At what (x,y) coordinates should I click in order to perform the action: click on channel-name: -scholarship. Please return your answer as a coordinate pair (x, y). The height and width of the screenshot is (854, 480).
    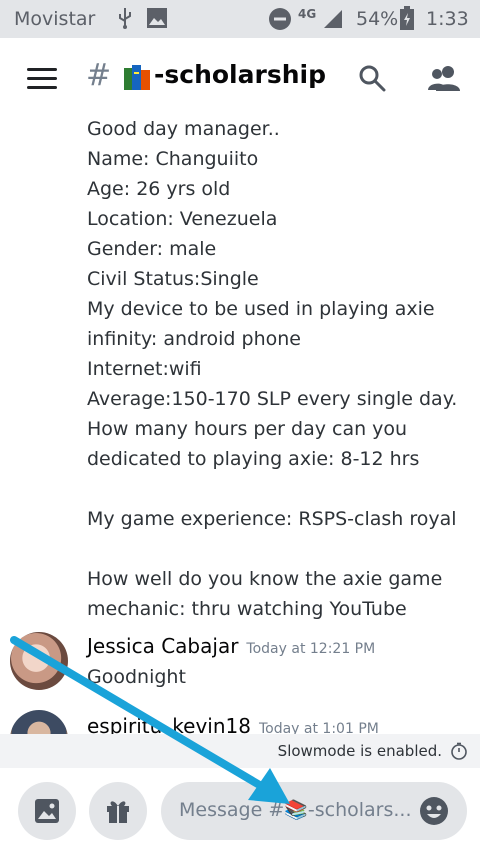
    Looking at the image, I should click on (240, 74).